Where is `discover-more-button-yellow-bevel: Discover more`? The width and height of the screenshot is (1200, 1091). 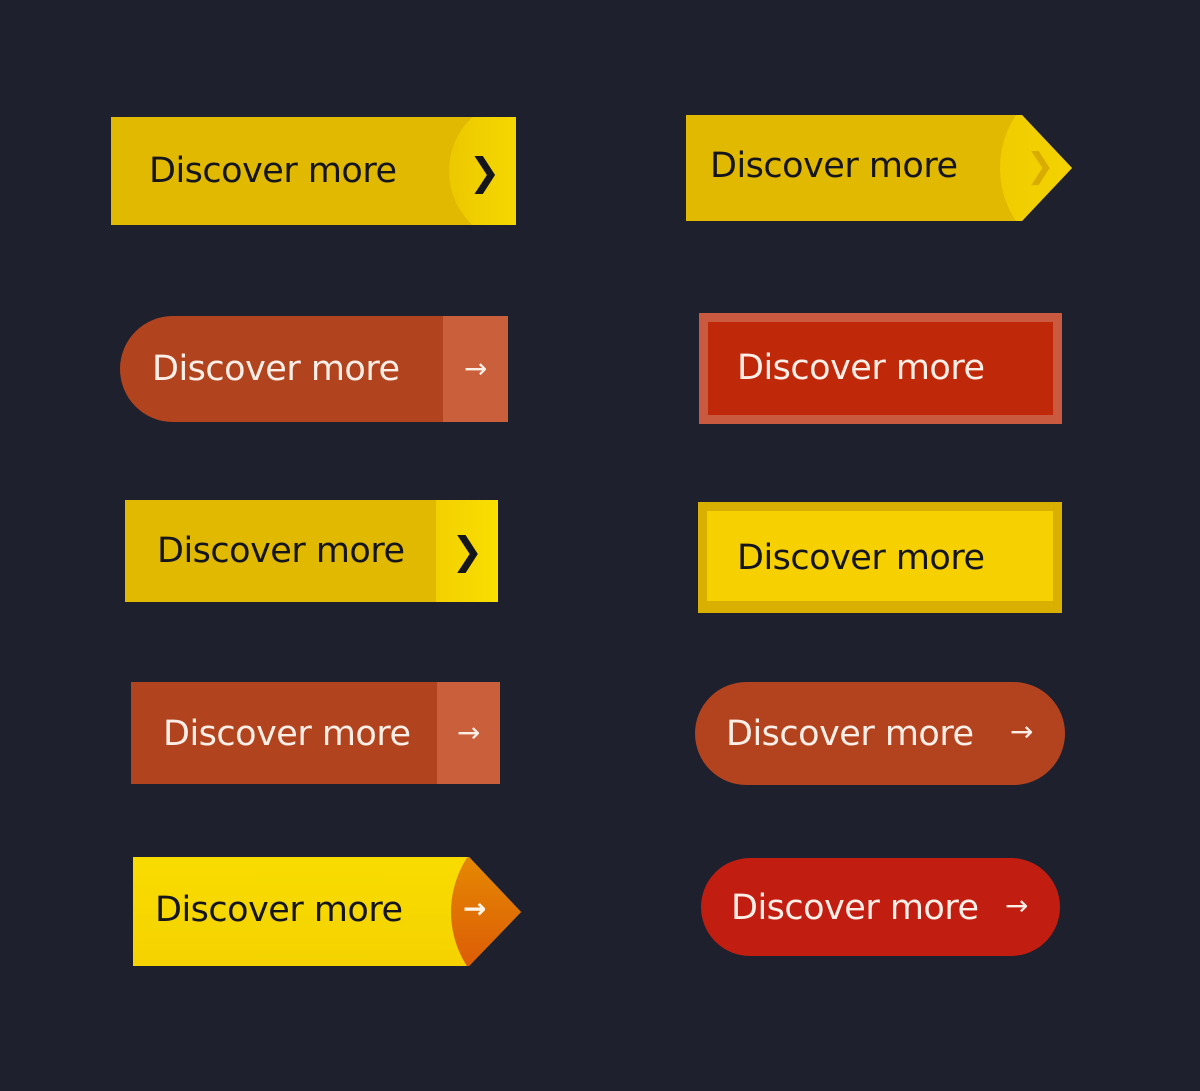 discover-more-button-yellow-bevel: Discover more is located at coordinates (880, 557).